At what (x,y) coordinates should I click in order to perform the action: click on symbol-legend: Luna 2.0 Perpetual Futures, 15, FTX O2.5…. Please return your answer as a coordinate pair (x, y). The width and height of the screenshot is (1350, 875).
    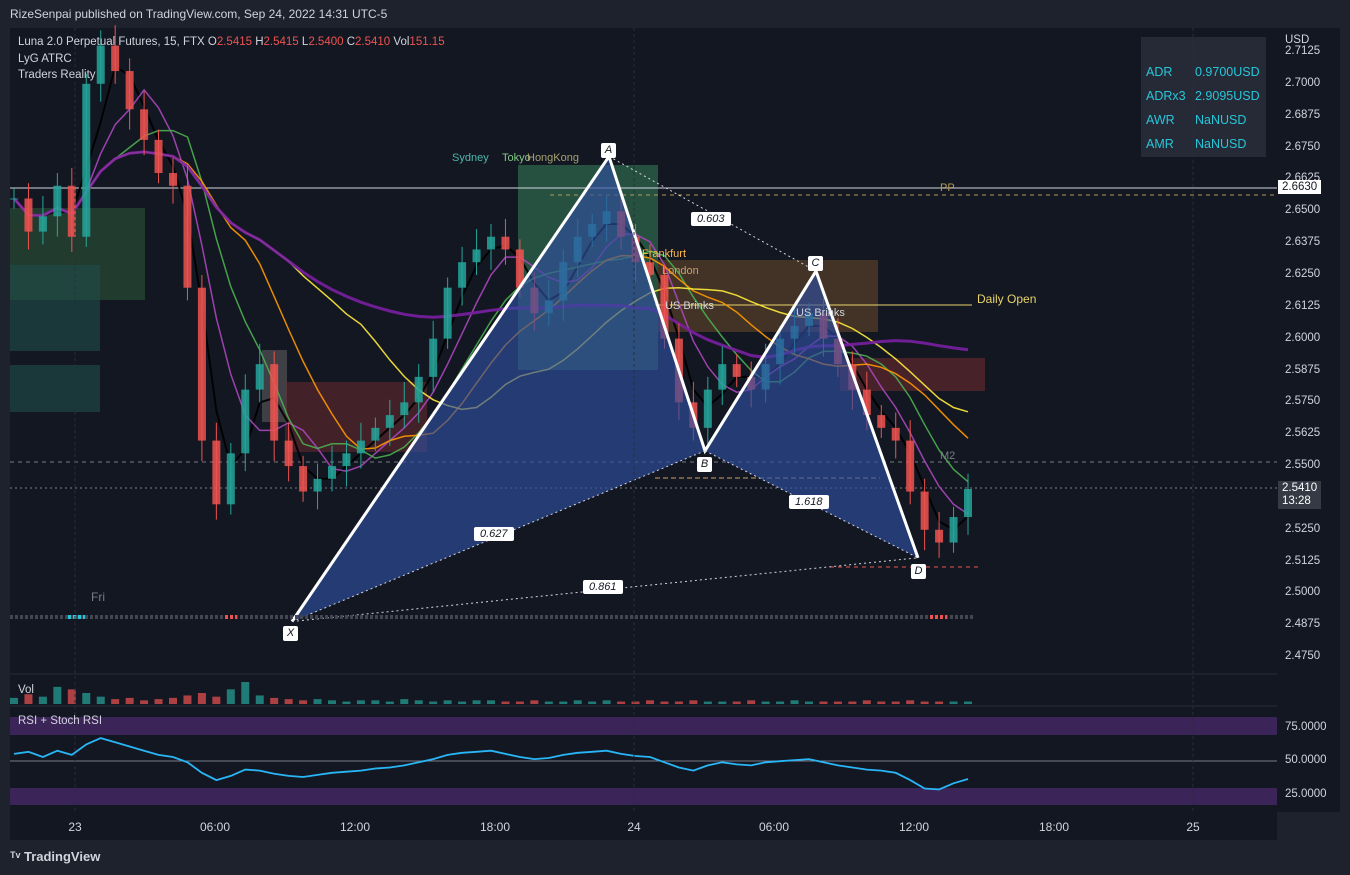
    Looking at the image, I should click on (231, 42).